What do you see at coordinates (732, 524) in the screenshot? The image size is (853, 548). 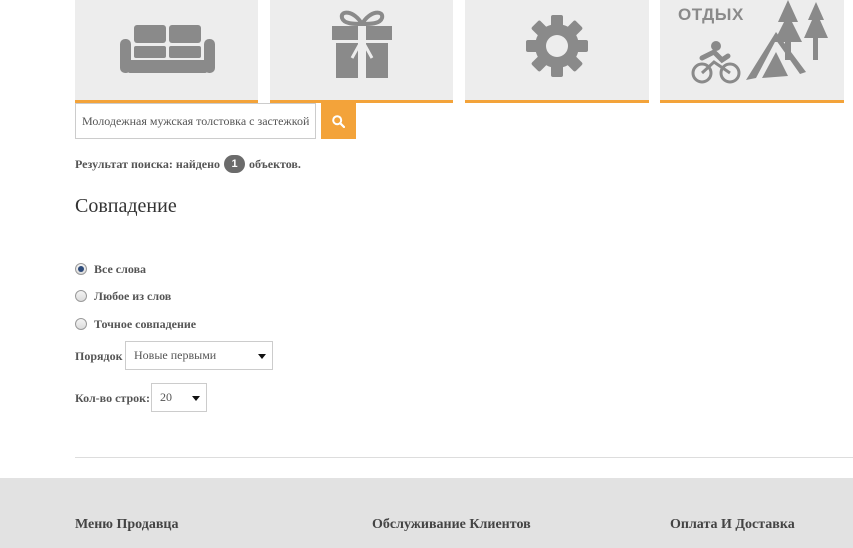 I see `footer-heading-payment-delivery: Оплата И Доставка` at bounding box center [732, 524].